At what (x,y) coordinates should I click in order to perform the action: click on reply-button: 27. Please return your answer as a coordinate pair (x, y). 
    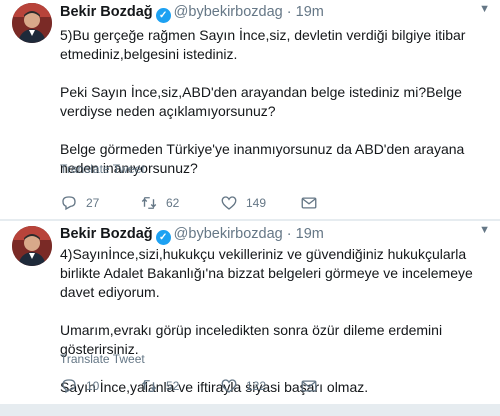
    Looking at the image, I should click on (79, 203).